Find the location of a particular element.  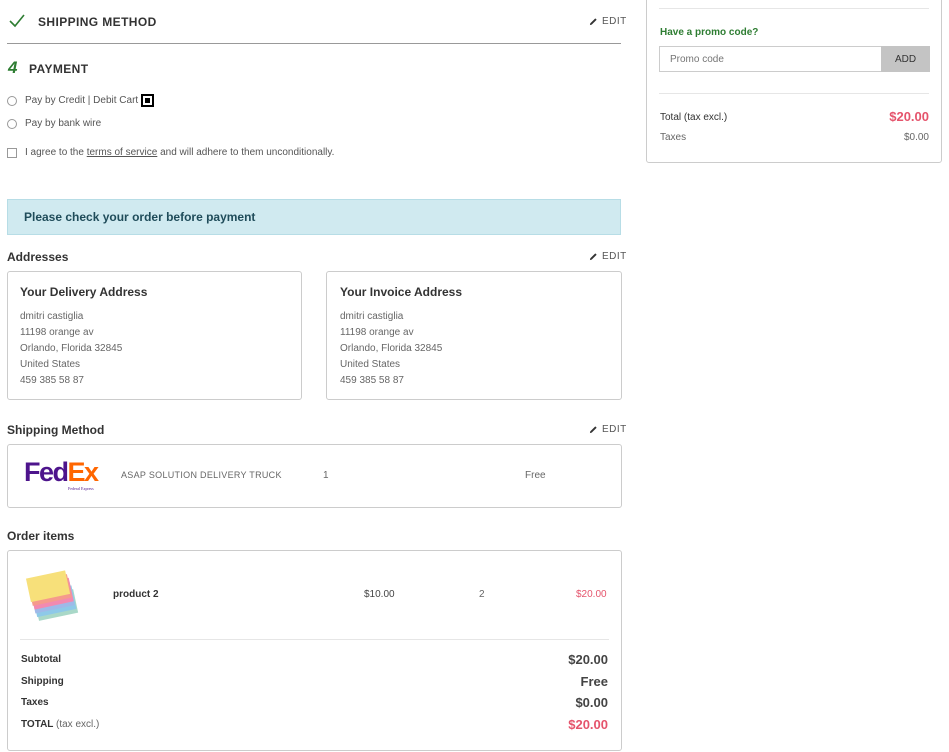

total-value: $20.00 is located at coordinates (588, 724).